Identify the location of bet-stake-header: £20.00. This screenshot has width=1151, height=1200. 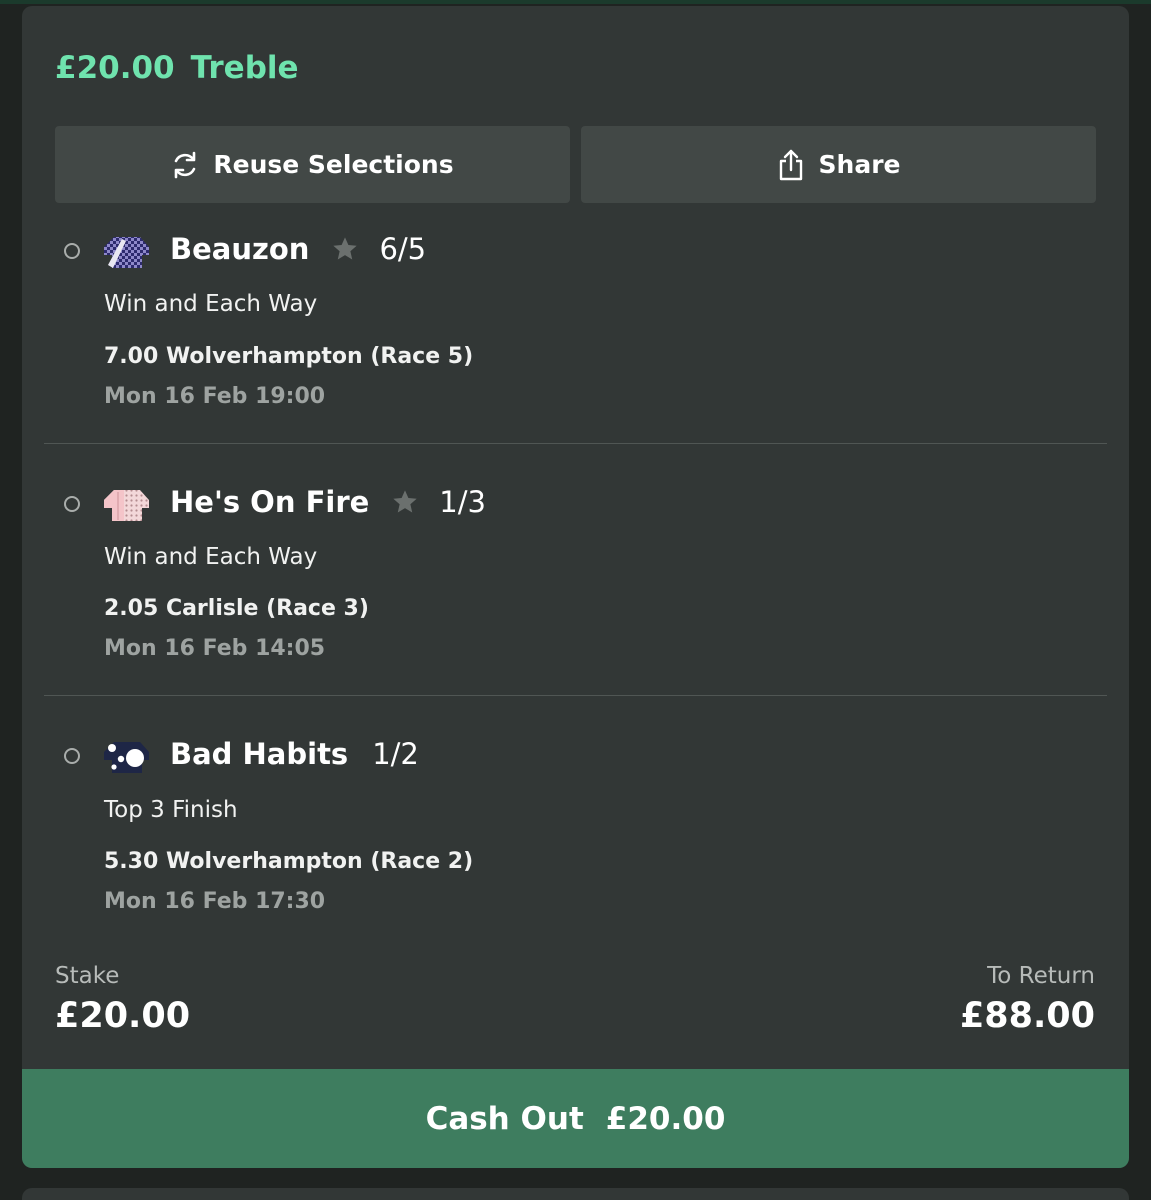
(115, 68).